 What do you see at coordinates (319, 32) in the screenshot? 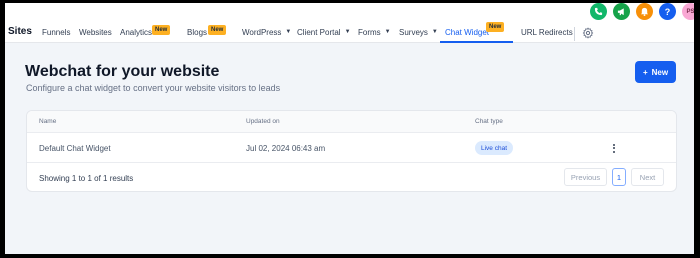
I see `nav-label: Client Portal` at bounding box center [319, 32].